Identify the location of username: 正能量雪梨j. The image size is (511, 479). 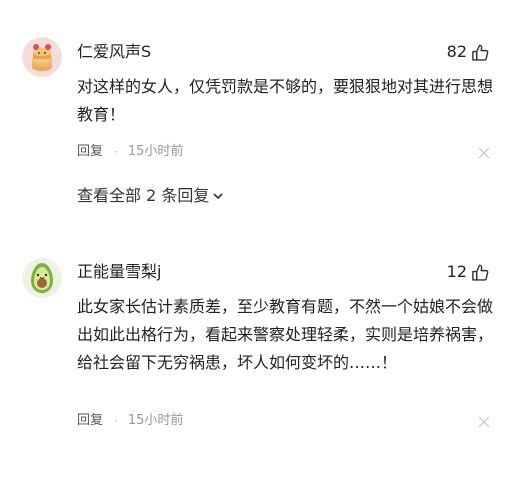
(119, 272).